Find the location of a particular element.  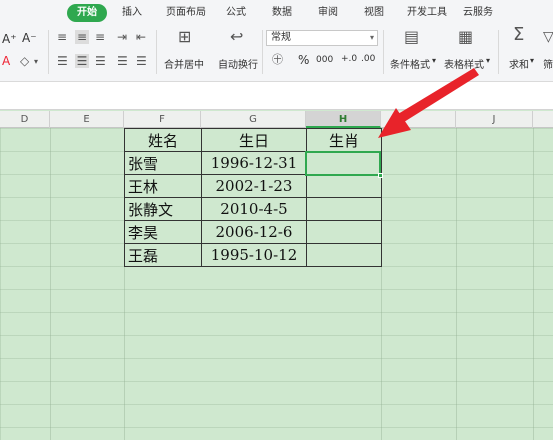

annotation-arrow-icon is located at coordinates (428, 103).